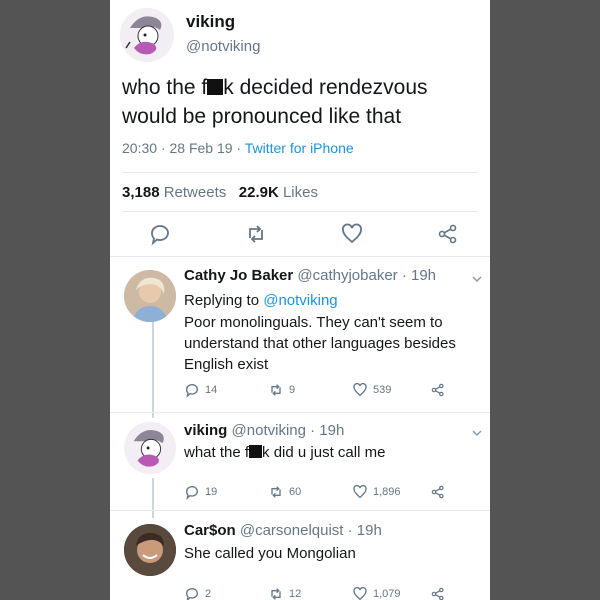 Image resolution: width=600 pixels, height=600 pixels. I want to click on user-handle: @notviking, so click(223, 46).